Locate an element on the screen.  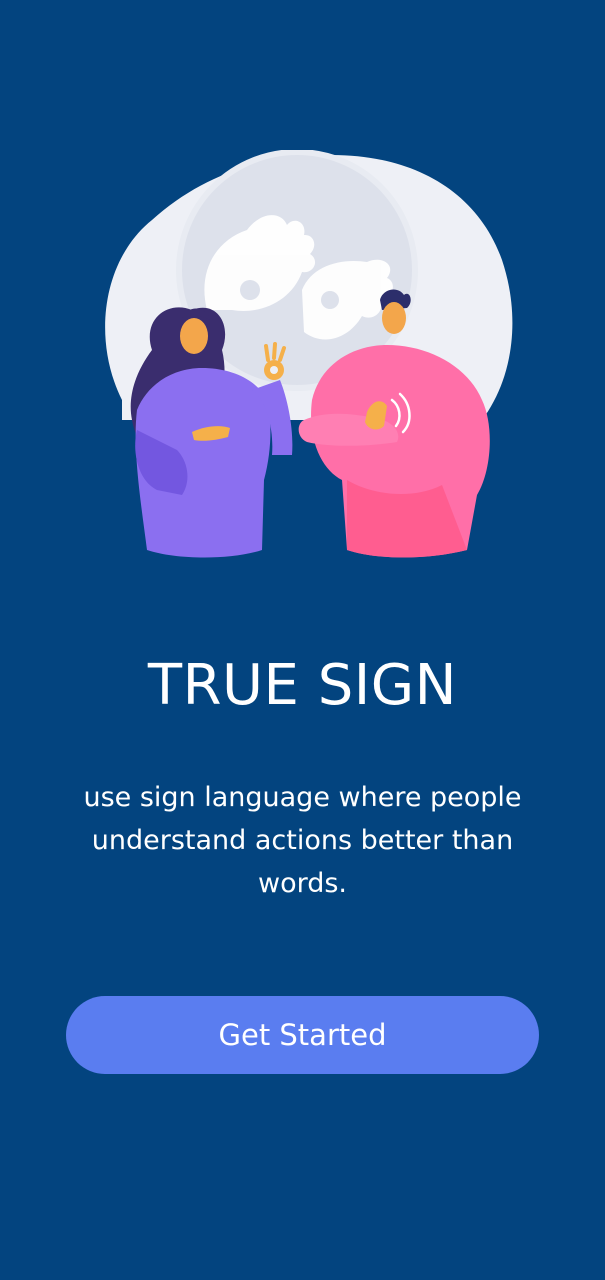
man-face-icon is located at coordinates (394, 318).